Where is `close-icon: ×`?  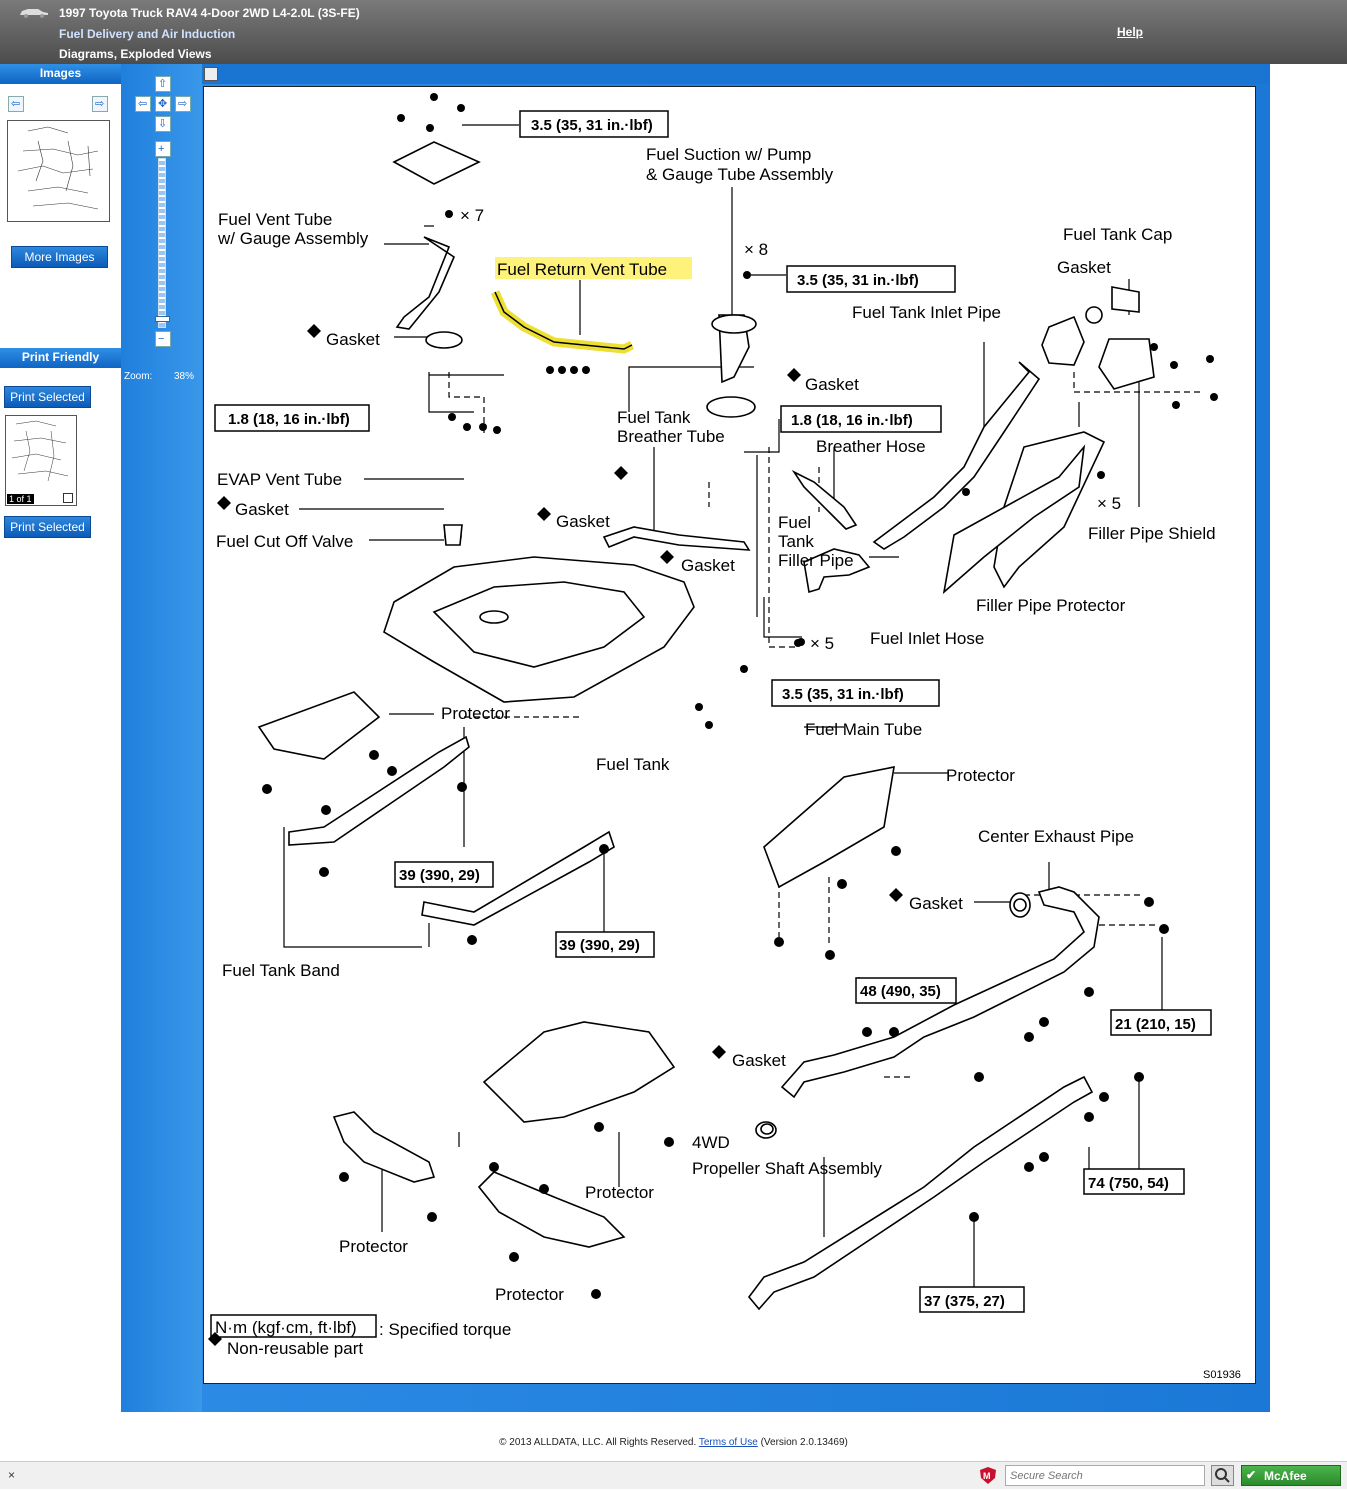
close-icon: × is located at coordinates (11, 1475).